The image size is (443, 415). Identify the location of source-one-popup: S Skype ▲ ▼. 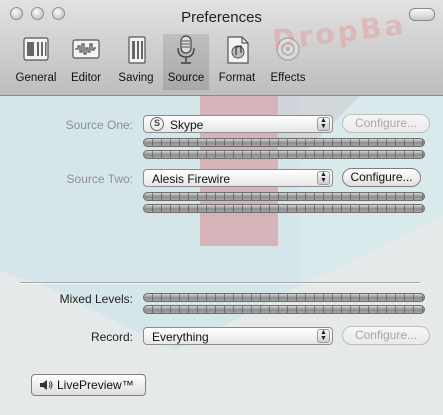
(238, 124).